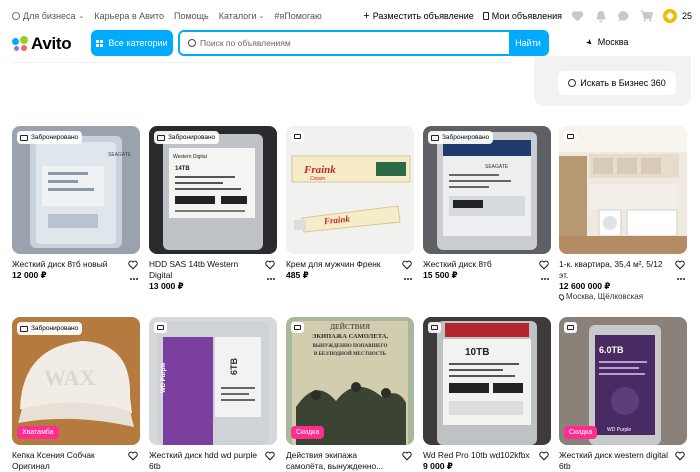 Image resolution: width=700 pixels, height=472 pixels. I want to click on listing-photo, so click(623, 190).